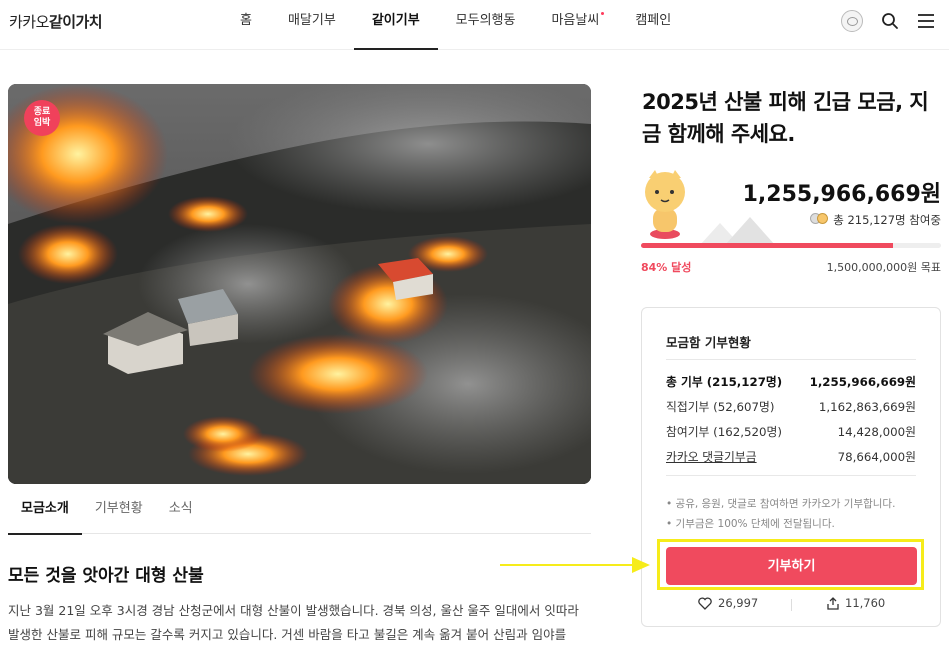  Describe the element at coordinates (665, 204) in the screenshot. I see `character-icon` at that location.